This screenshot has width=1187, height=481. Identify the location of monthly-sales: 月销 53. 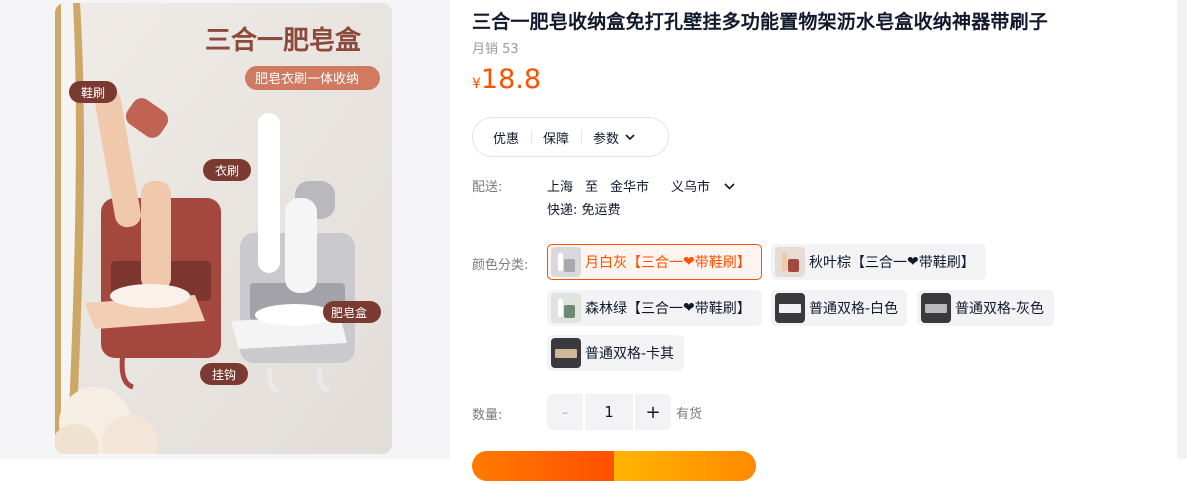
(495, 49).